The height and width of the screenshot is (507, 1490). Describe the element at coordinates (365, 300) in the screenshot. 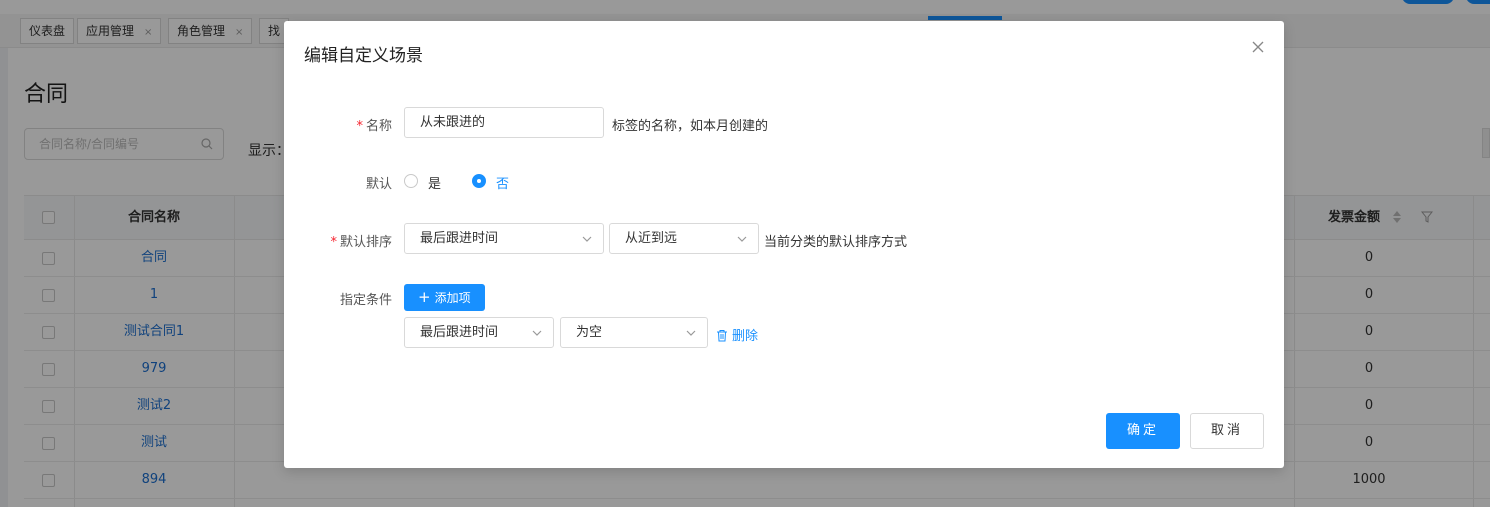

I see `condition-label: 指定条件` at that location.